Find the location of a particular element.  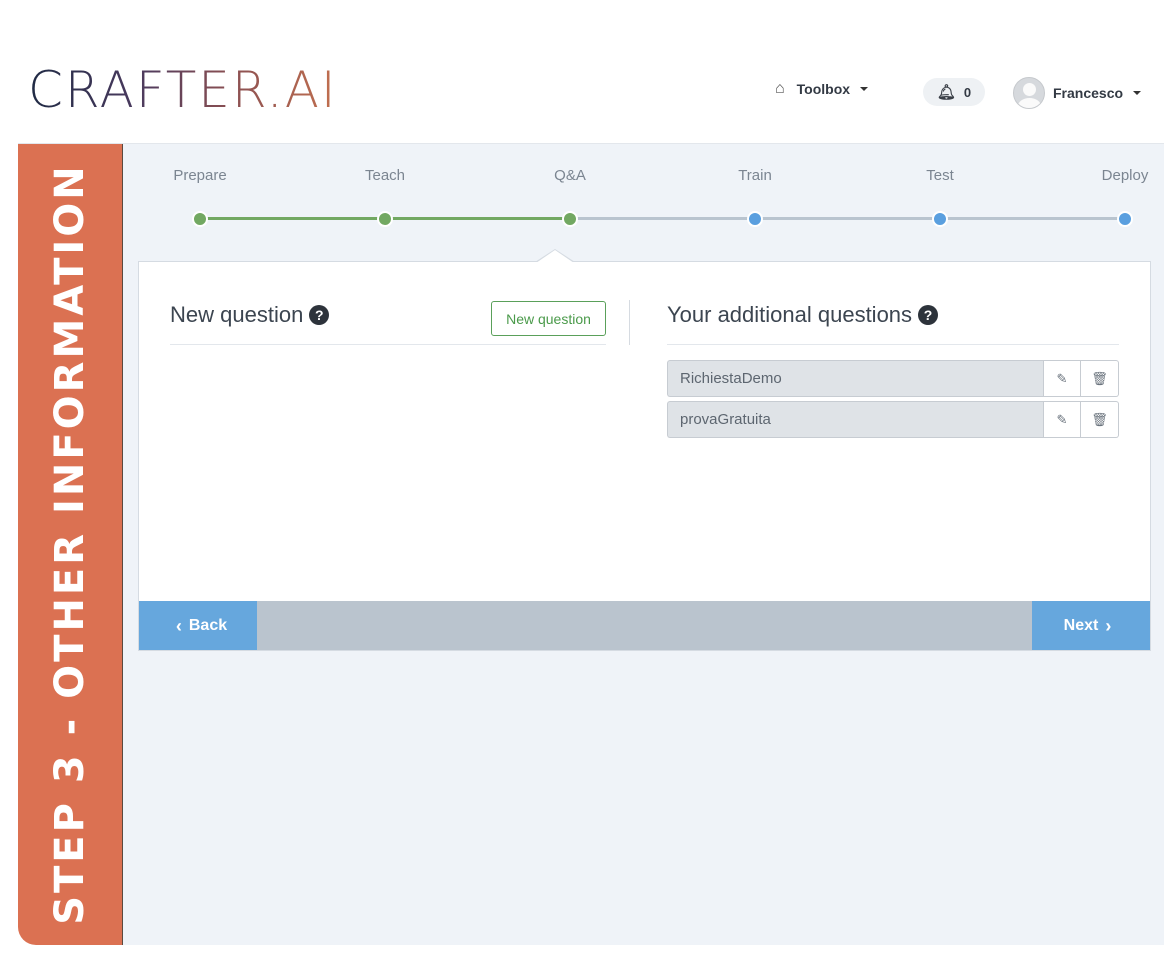

step-sidebar: STEP 3 - OTHER INFORMATION is located at coordinates (70, 544).